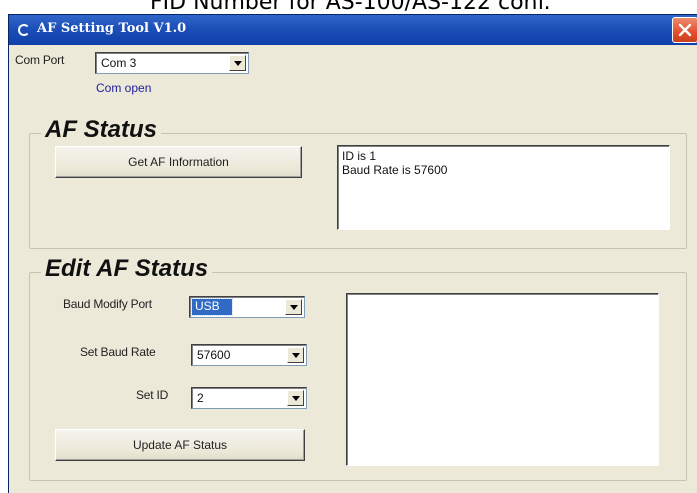 The image size is (697, 493). What do you see at coordinates (152, 395) in the screenshot?
I see `set-id-label: Set ID` at bounding box center [152, 395].